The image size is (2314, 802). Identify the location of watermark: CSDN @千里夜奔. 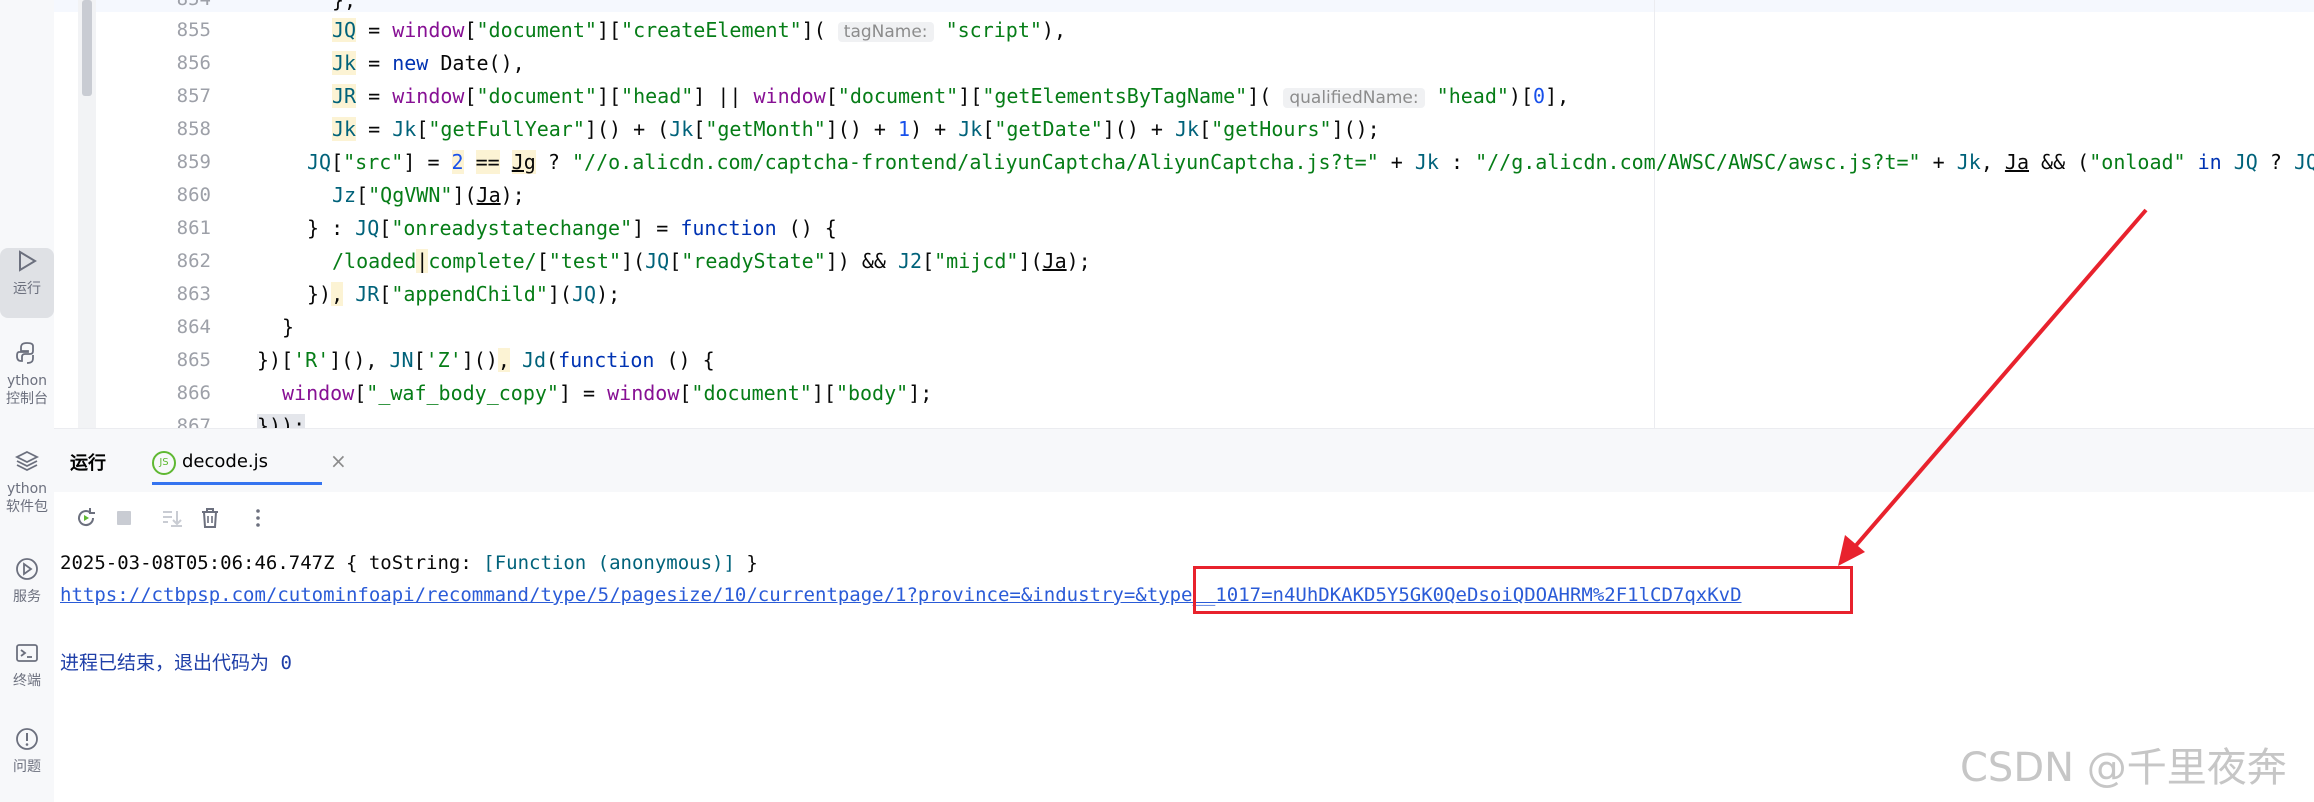
(2123, 768).